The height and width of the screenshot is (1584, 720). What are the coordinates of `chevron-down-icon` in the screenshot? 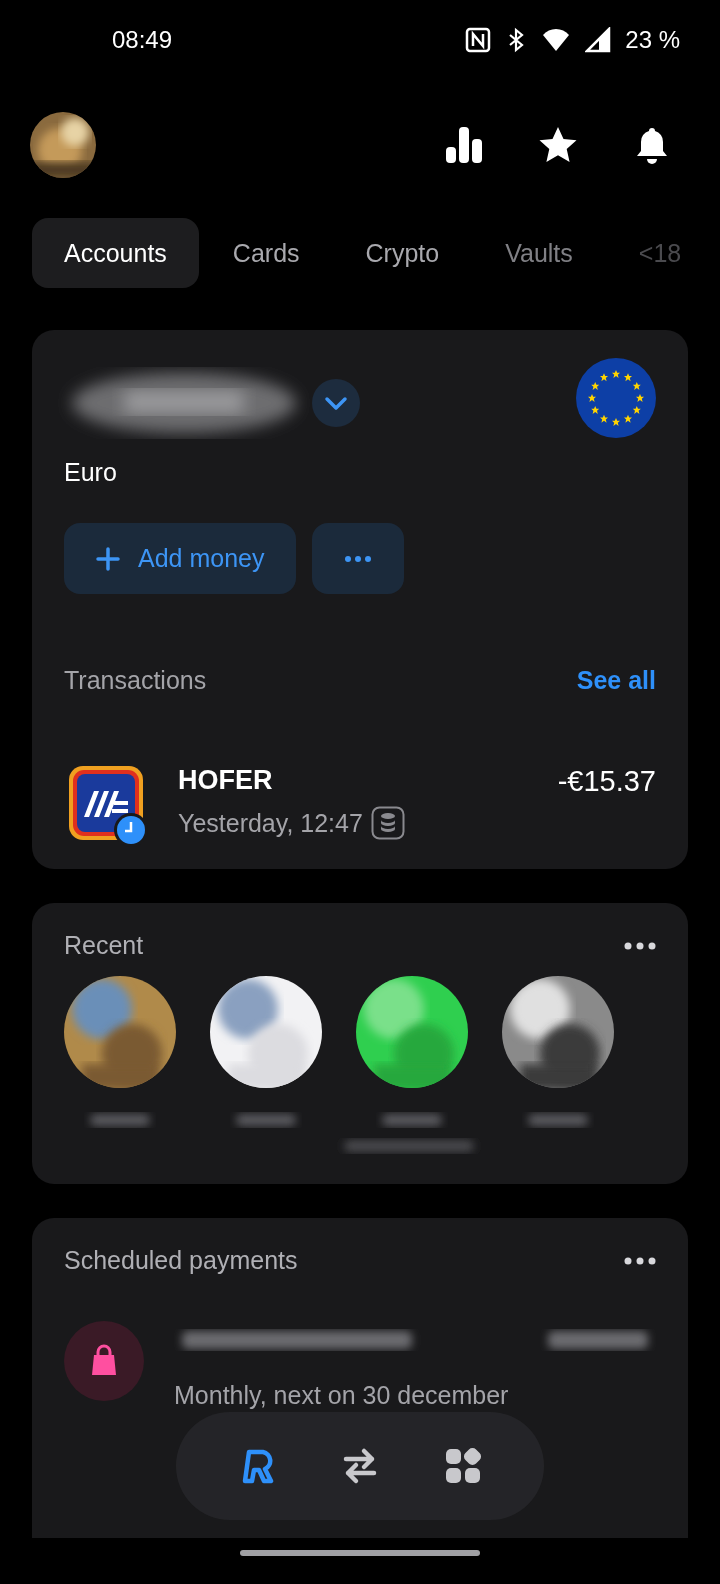 It's located at (336, 403).